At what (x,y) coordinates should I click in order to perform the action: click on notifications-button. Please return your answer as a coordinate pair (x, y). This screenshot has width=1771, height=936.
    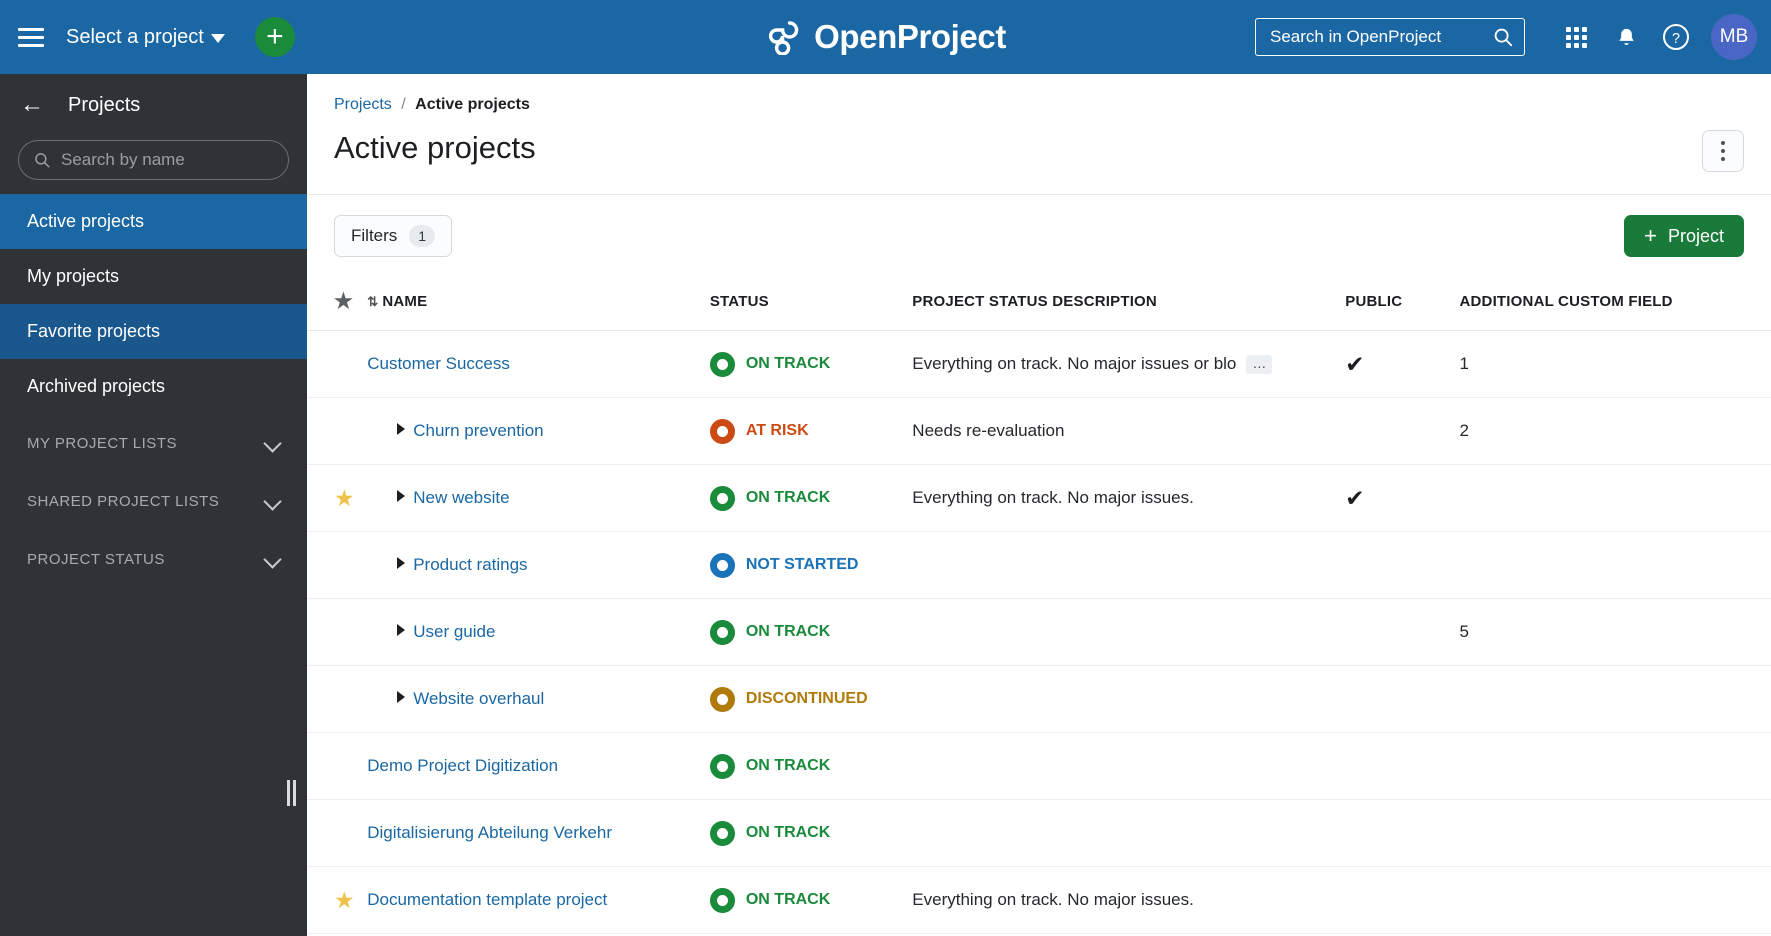
    Looking at the image, I should click on (1626, 37).